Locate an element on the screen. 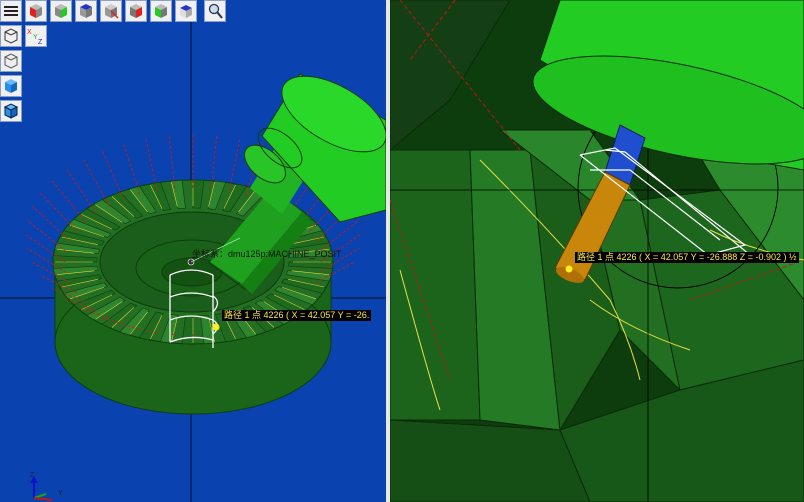  xyz-axes-icon: X Y Z is located at coordinates (35, 37).